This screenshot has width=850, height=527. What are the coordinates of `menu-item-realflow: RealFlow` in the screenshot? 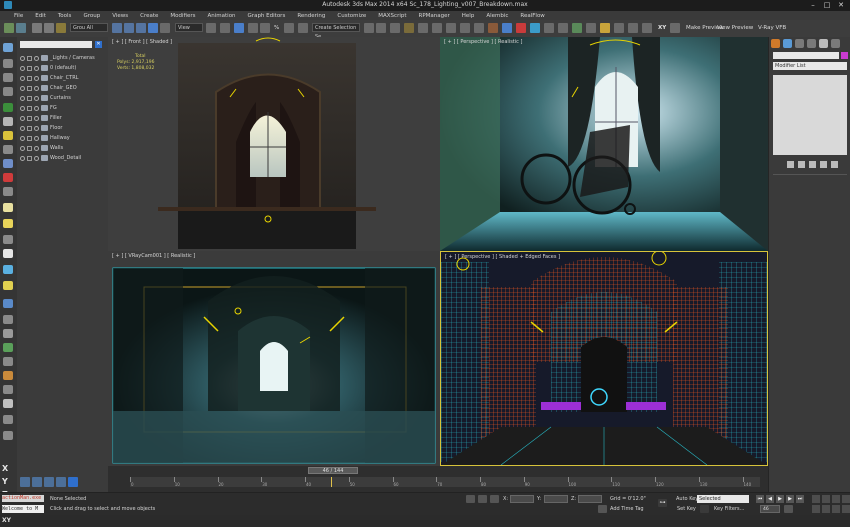 It's located at (532, 16).